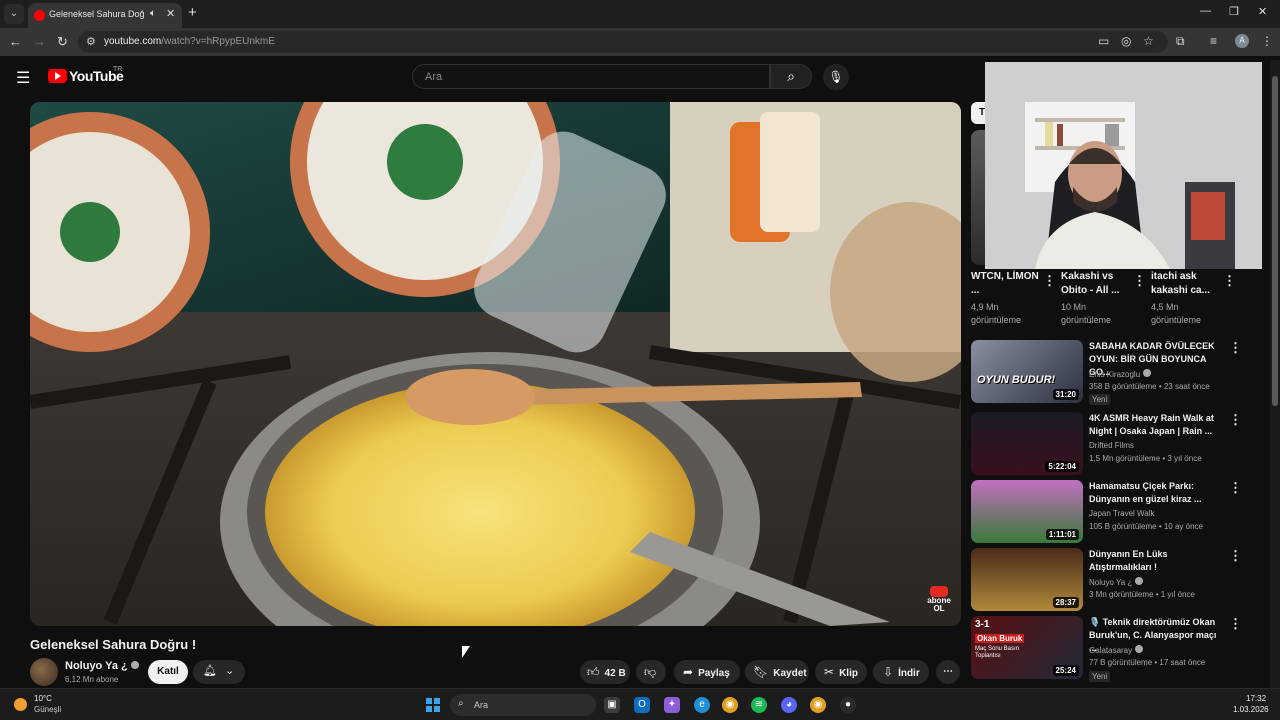 The height and width of the screenshot is (720, 1280). Describe the element at coordinates (1213, 41) in the screenshot. I see `media-controls-icon: ≡` at that location.